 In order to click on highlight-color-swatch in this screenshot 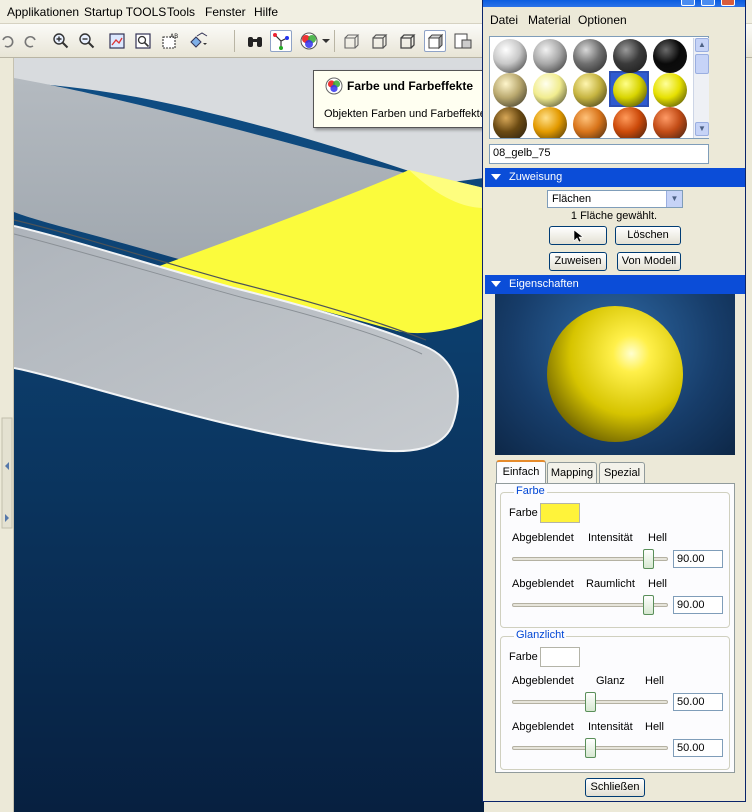, I will do `click(560, 657)`.